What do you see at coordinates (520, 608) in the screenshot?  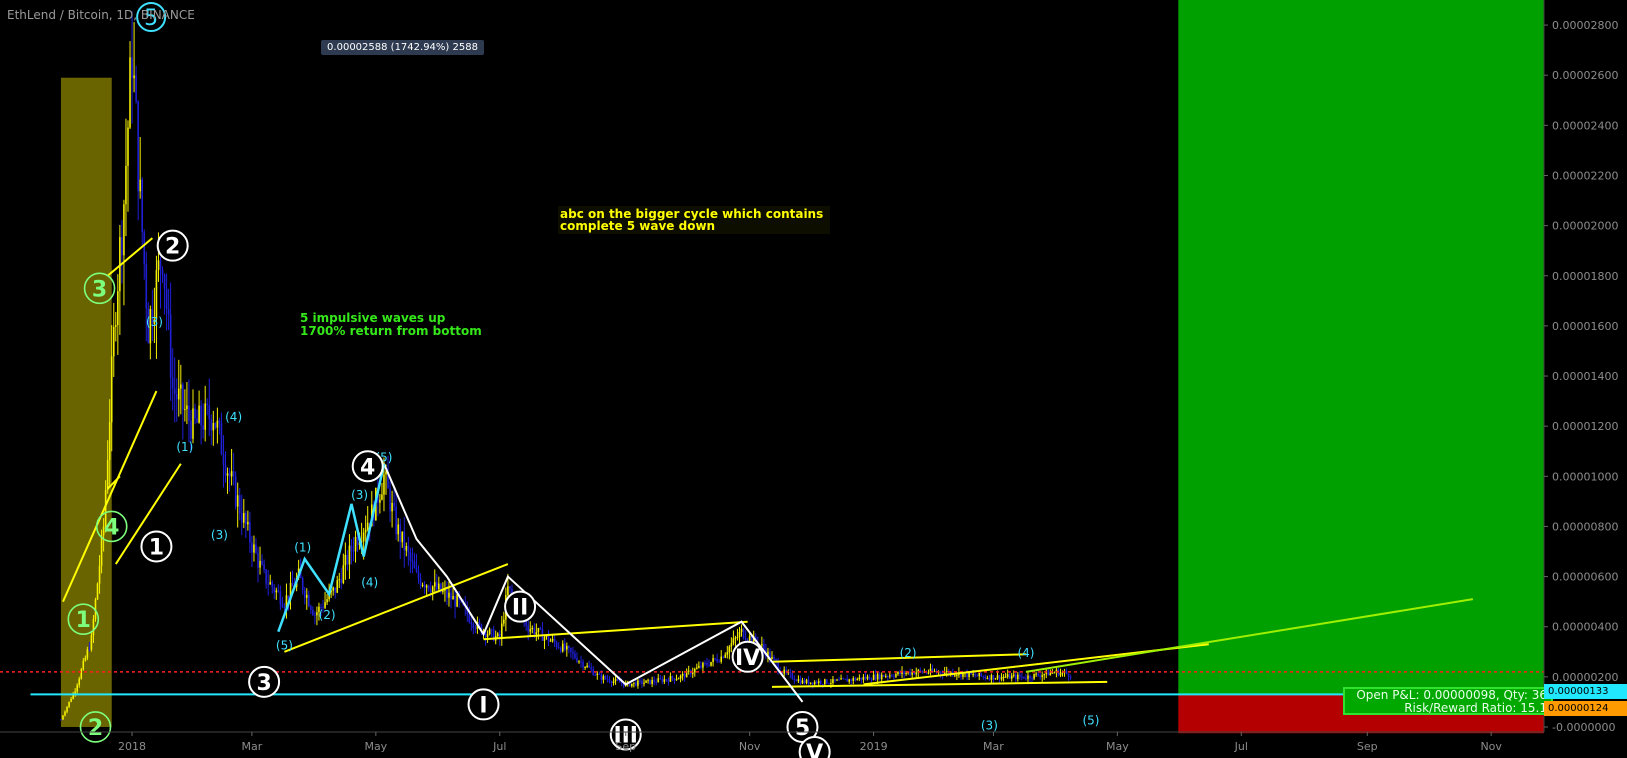 I see `wave-circle-label: II` at bounding box center [520, 608].